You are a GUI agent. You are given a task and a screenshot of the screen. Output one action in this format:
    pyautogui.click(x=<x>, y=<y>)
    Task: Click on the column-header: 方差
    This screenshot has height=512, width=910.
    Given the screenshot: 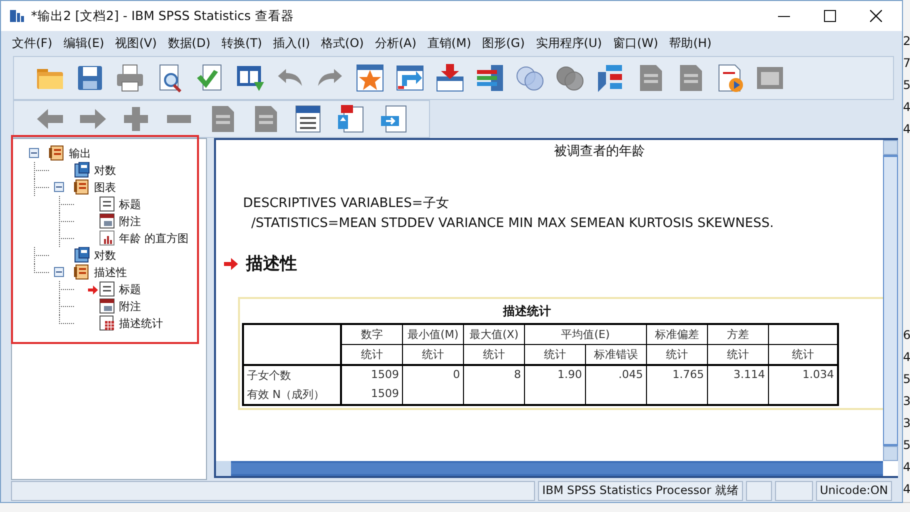 What is the action you would take?
    pyautogui.click(x=738, y=334)
    